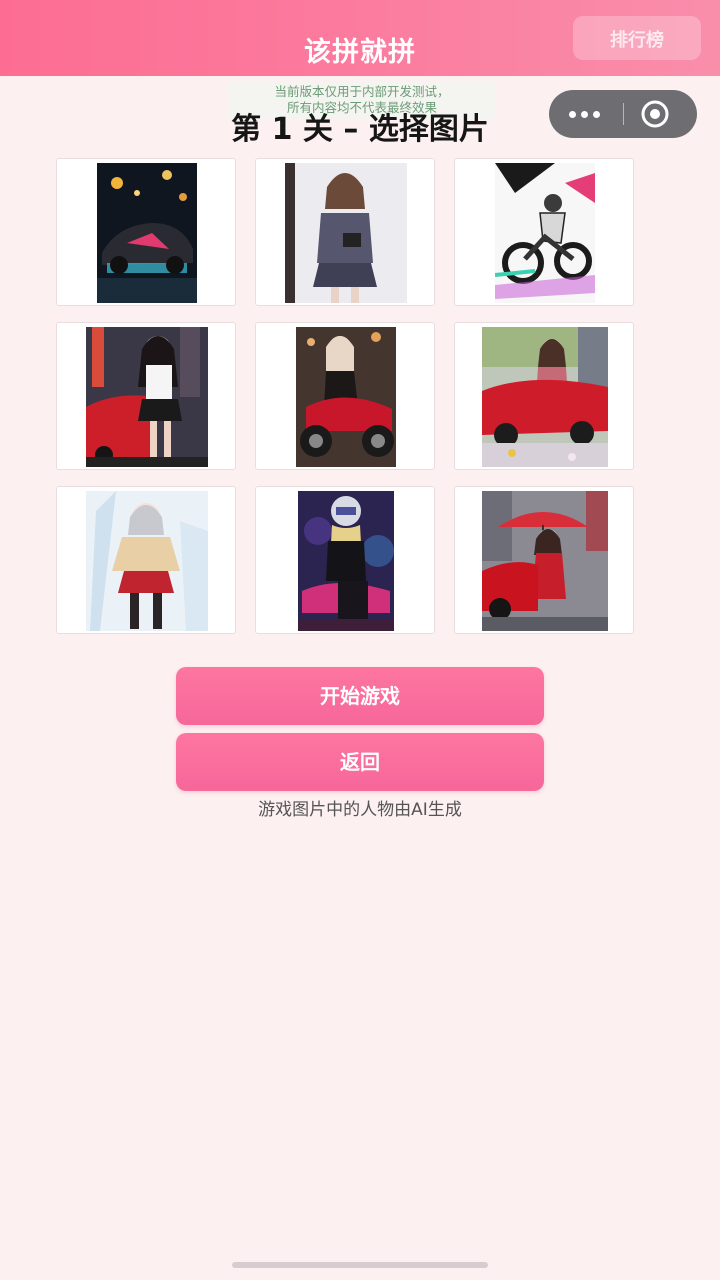 The image size is (720, 1280). I want to click on image-tile-girl-with-red-car-city, so click(146, 396).